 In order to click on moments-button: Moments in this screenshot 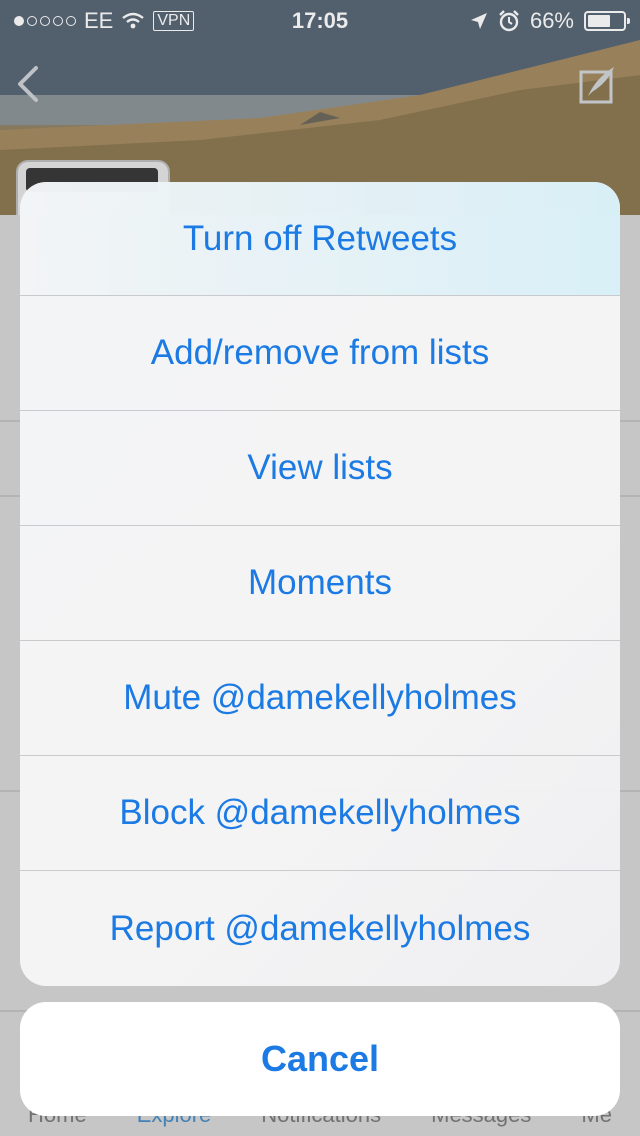, I will do `click(320, 583)`.